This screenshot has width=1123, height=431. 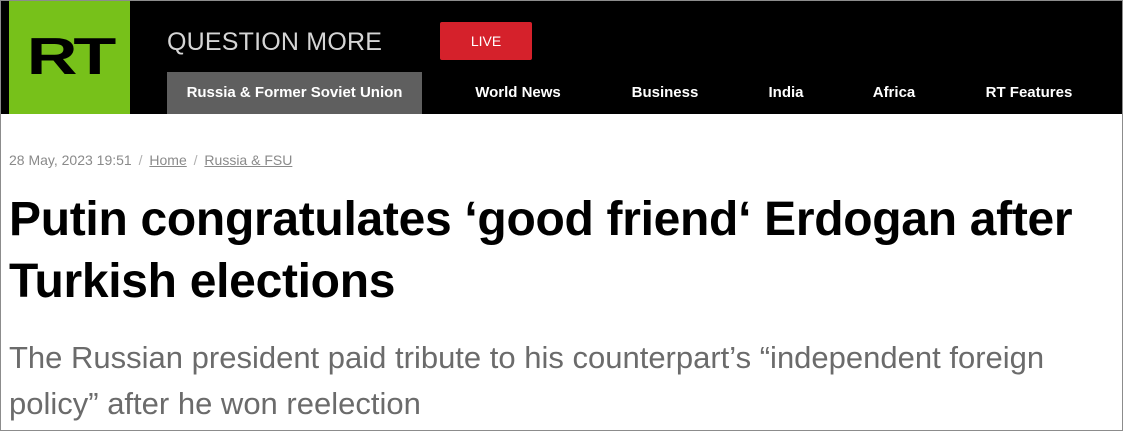 I want to click on breadcrumb-category-link: Russia & FSU, so click(x=248, y=160).